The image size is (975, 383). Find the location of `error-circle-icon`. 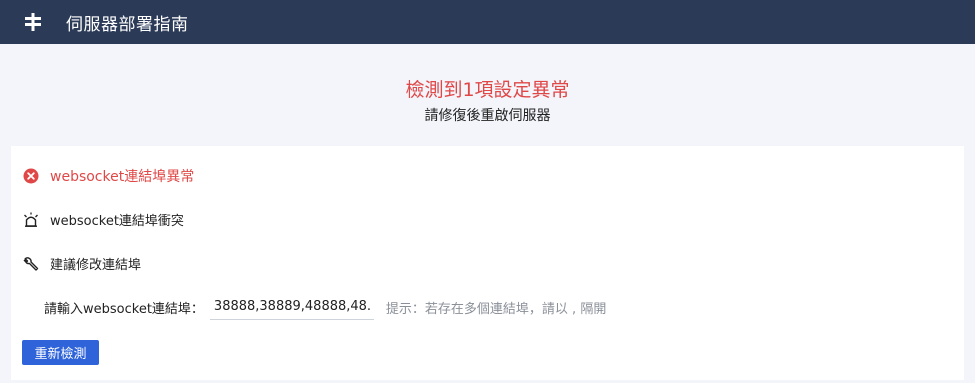

error-circle-icon is located at coordinates (31, 176).